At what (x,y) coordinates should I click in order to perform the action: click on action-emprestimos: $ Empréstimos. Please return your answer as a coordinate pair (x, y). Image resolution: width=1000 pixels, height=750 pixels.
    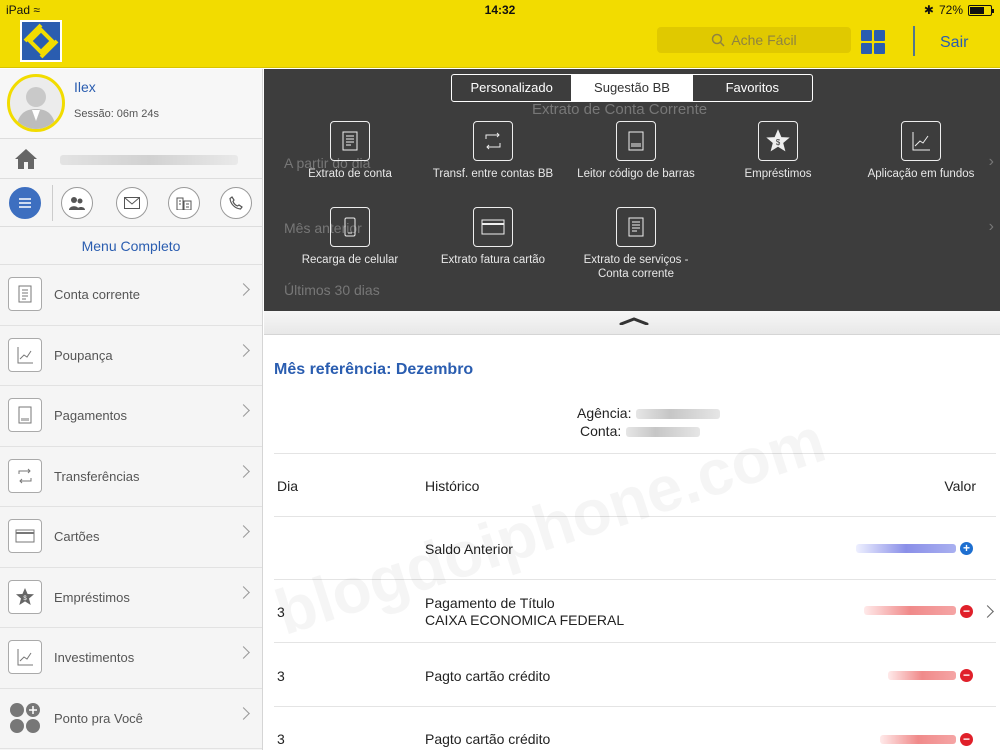
    Looking at the image, I should click on (778, 151).